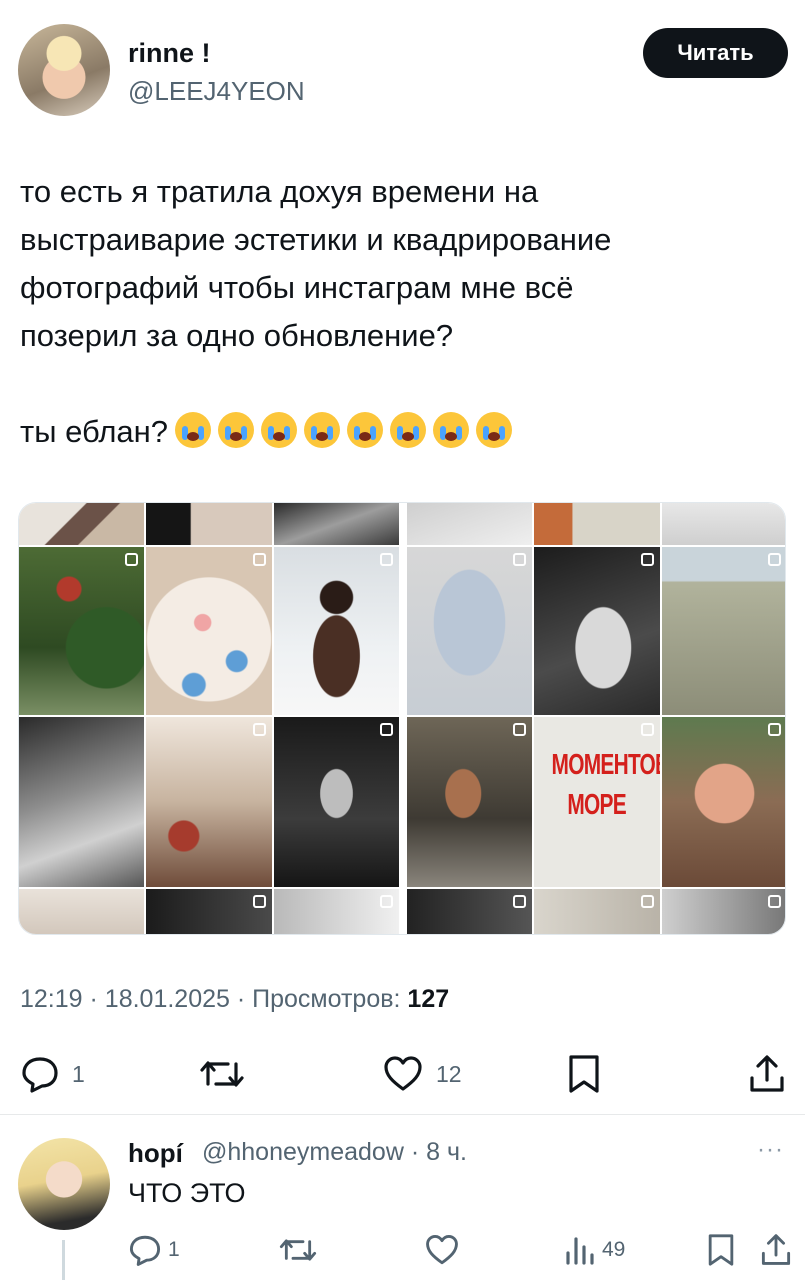 The height and width of the screenshot is (1280, 805). What do you see at coordinates (63, 1260) in the screenshot?
I see `thread-line` at bounding box center [63, 1260].